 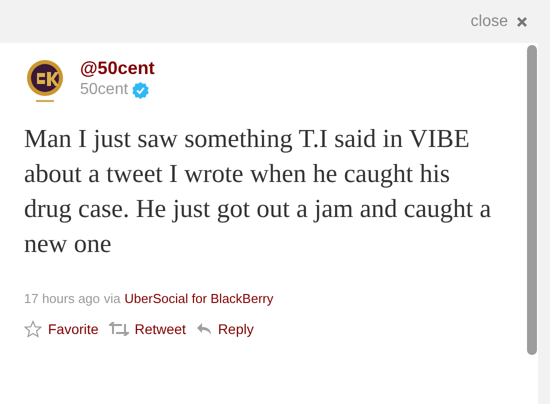 I want to click on reply-icon, so click(x=204, y=329).